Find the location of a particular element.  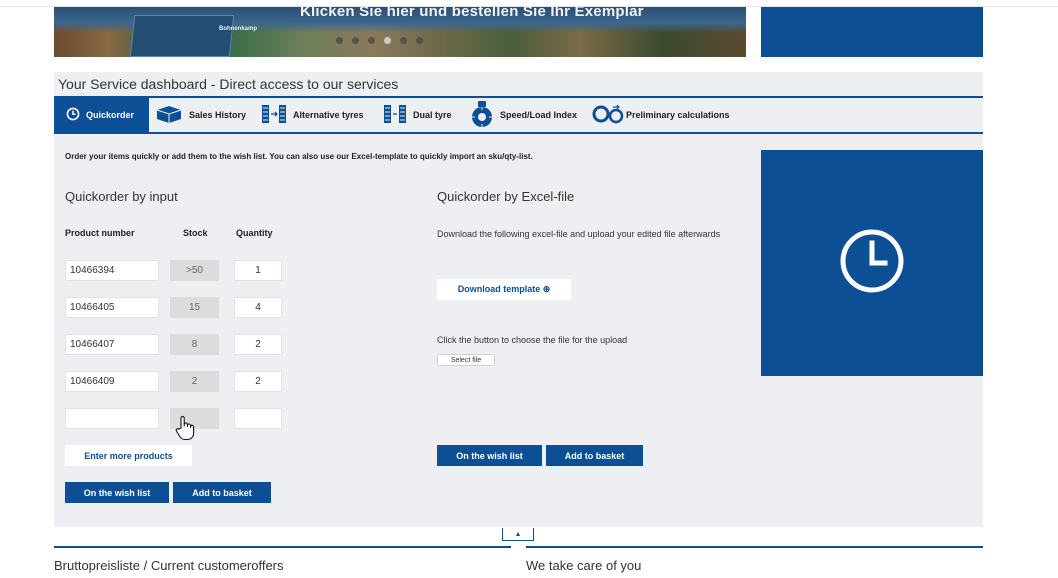

tyre-swap-icon is located at coordinates (274, 115).